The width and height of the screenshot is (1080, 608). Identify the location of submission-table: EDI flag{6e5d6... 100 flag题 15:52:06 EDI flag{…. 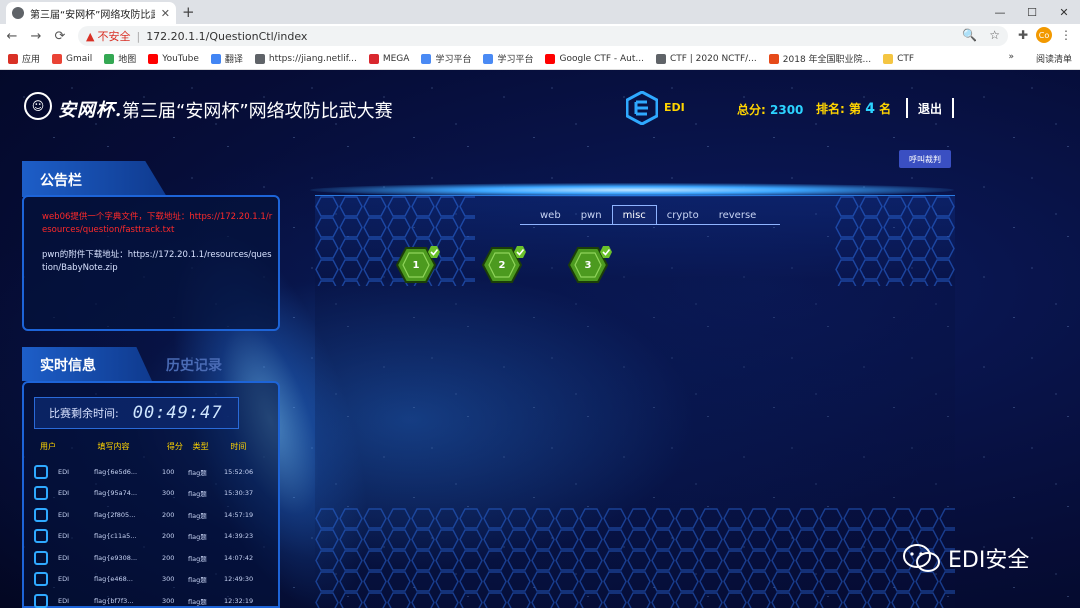
(154, 534).